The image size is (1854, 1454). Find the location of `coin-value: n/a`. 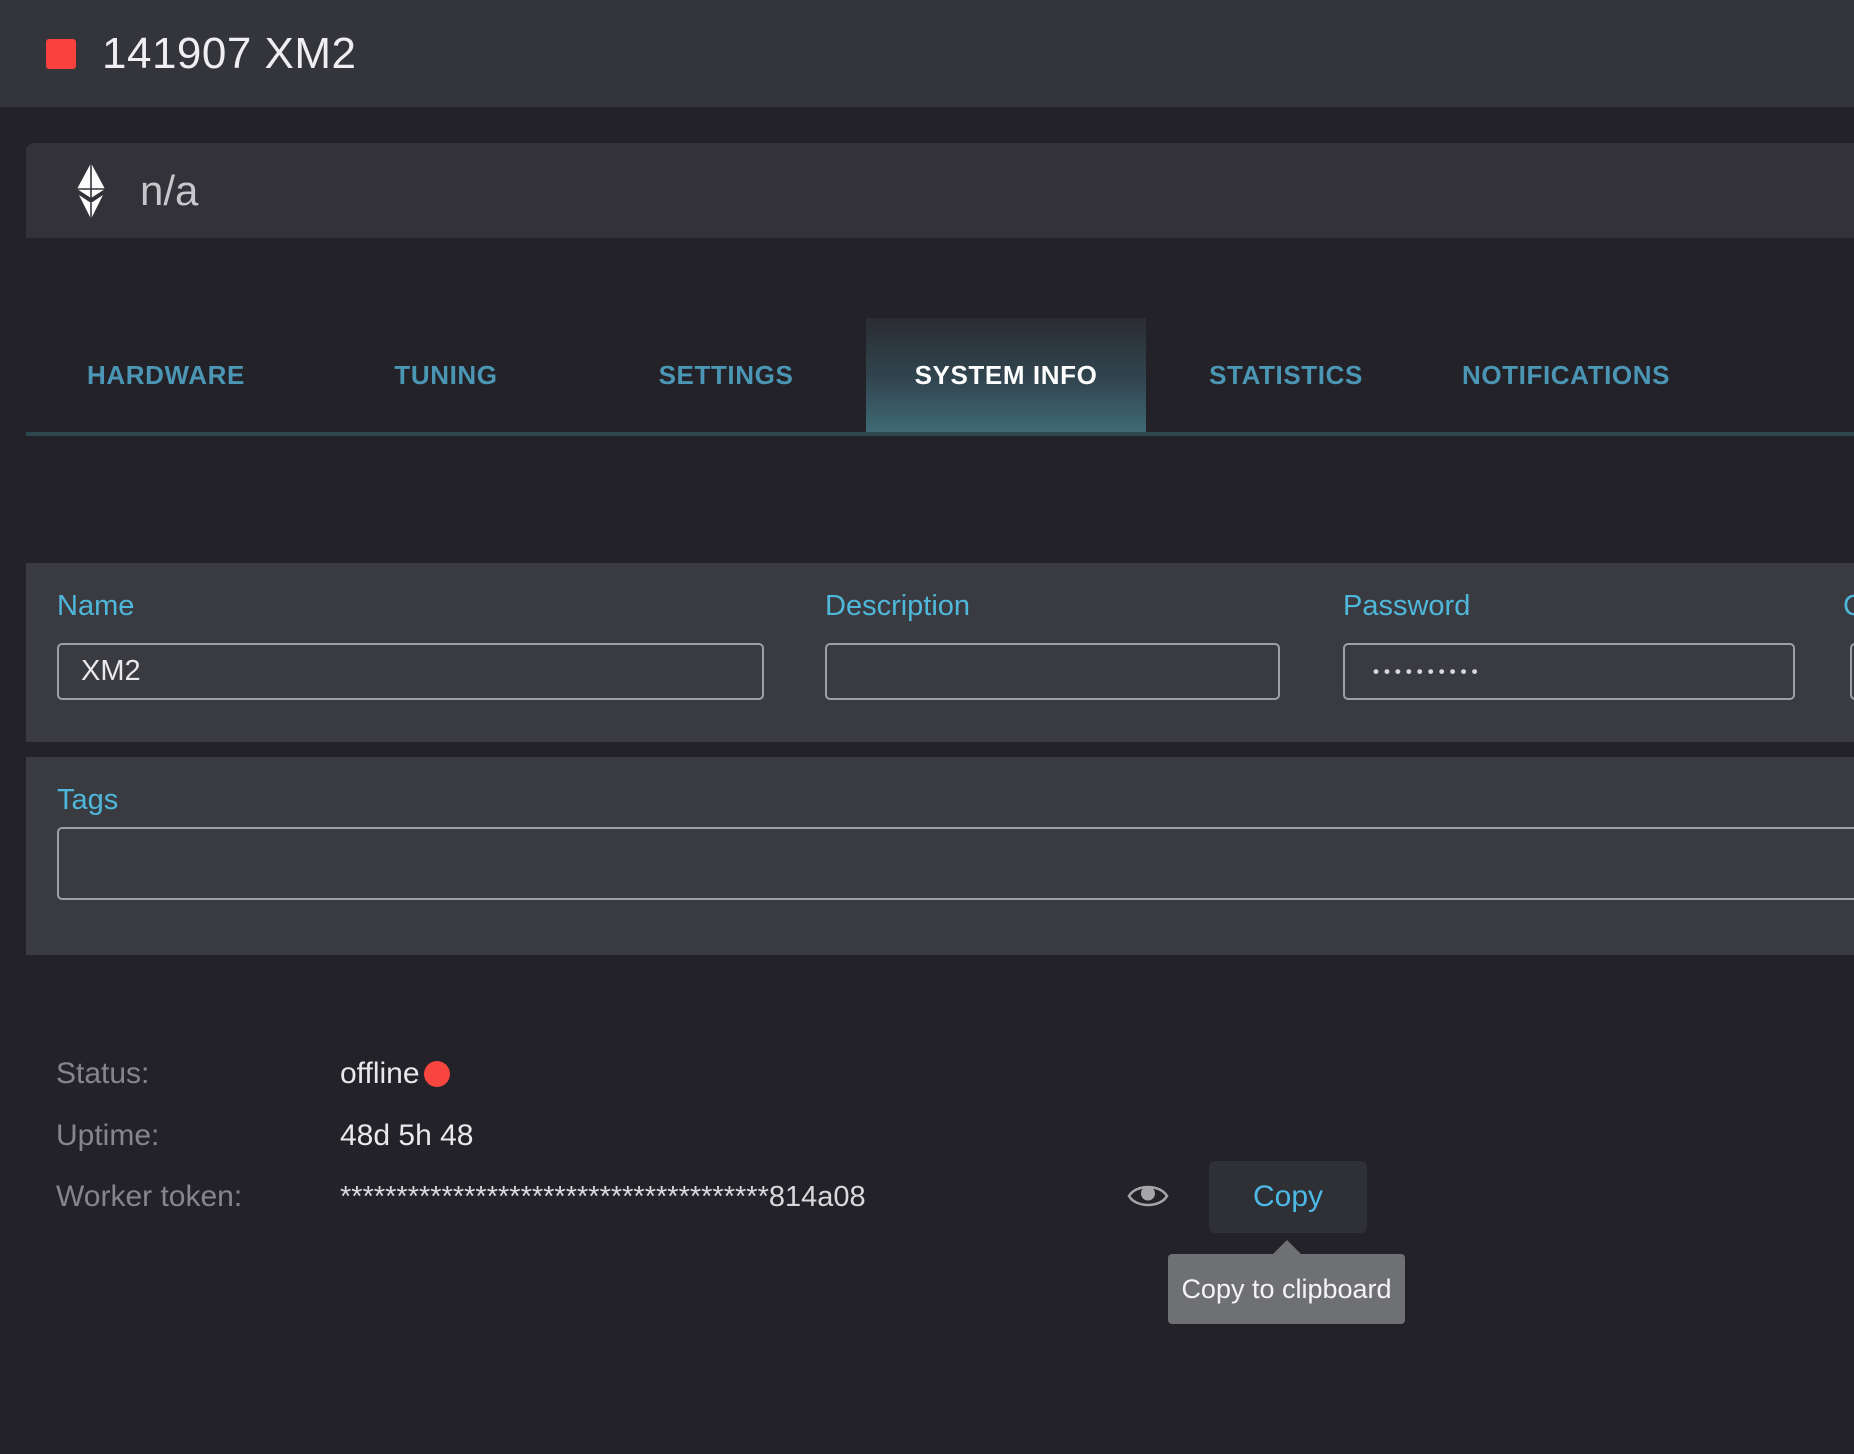

coin-value: n/a is located at coordinates (169, 190).